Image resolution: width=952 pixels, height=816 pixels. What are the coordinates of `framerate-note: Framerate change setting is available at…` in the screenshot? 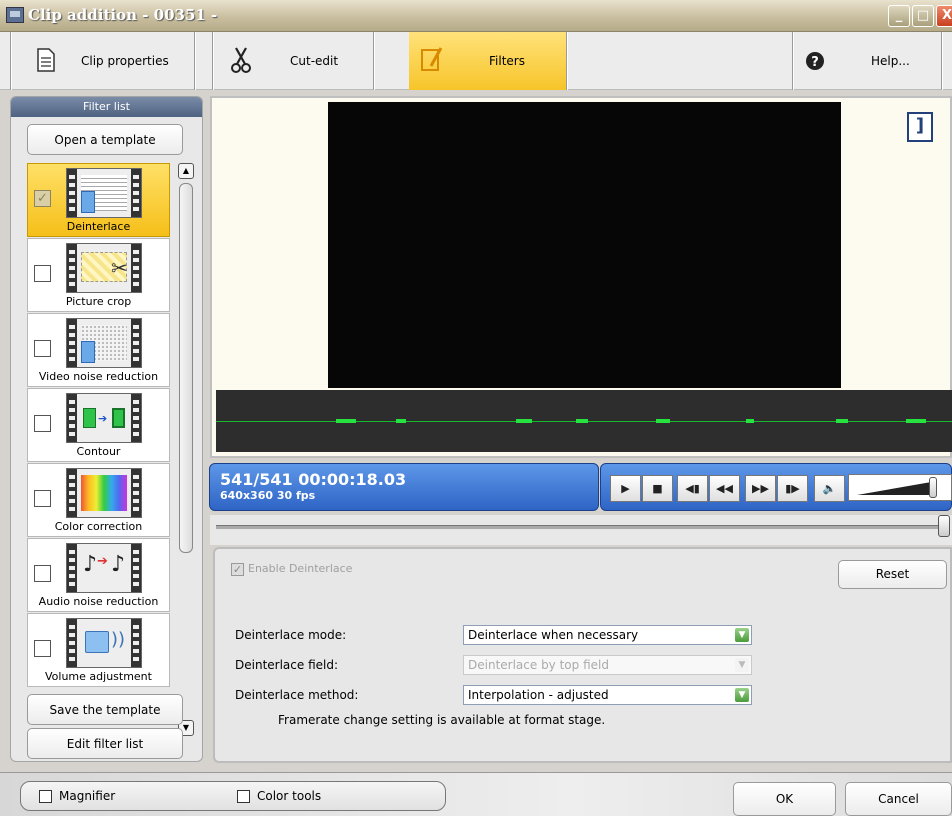 It's located at (442, 720).